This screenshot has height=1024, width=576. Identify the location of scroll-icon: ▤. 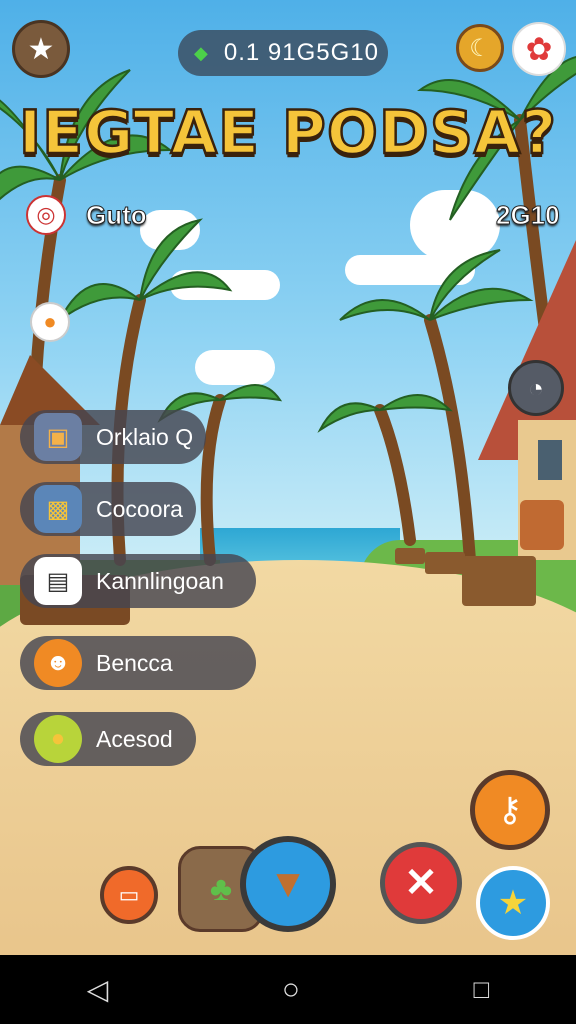
(58, 581).